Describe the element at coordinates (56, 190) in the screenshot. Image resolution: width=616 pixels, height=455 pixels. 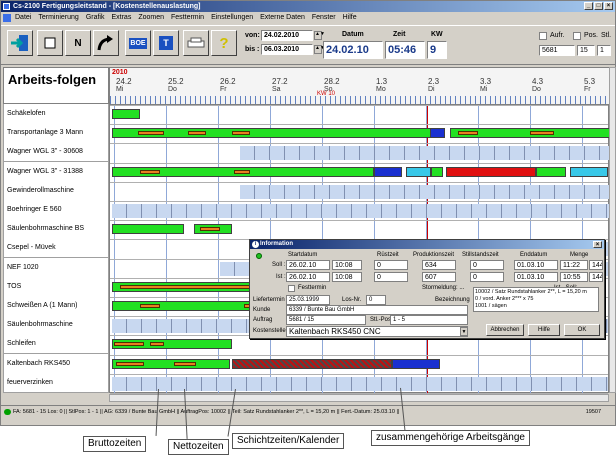
I see `row-label: Gewinderollmaschine` at that location.